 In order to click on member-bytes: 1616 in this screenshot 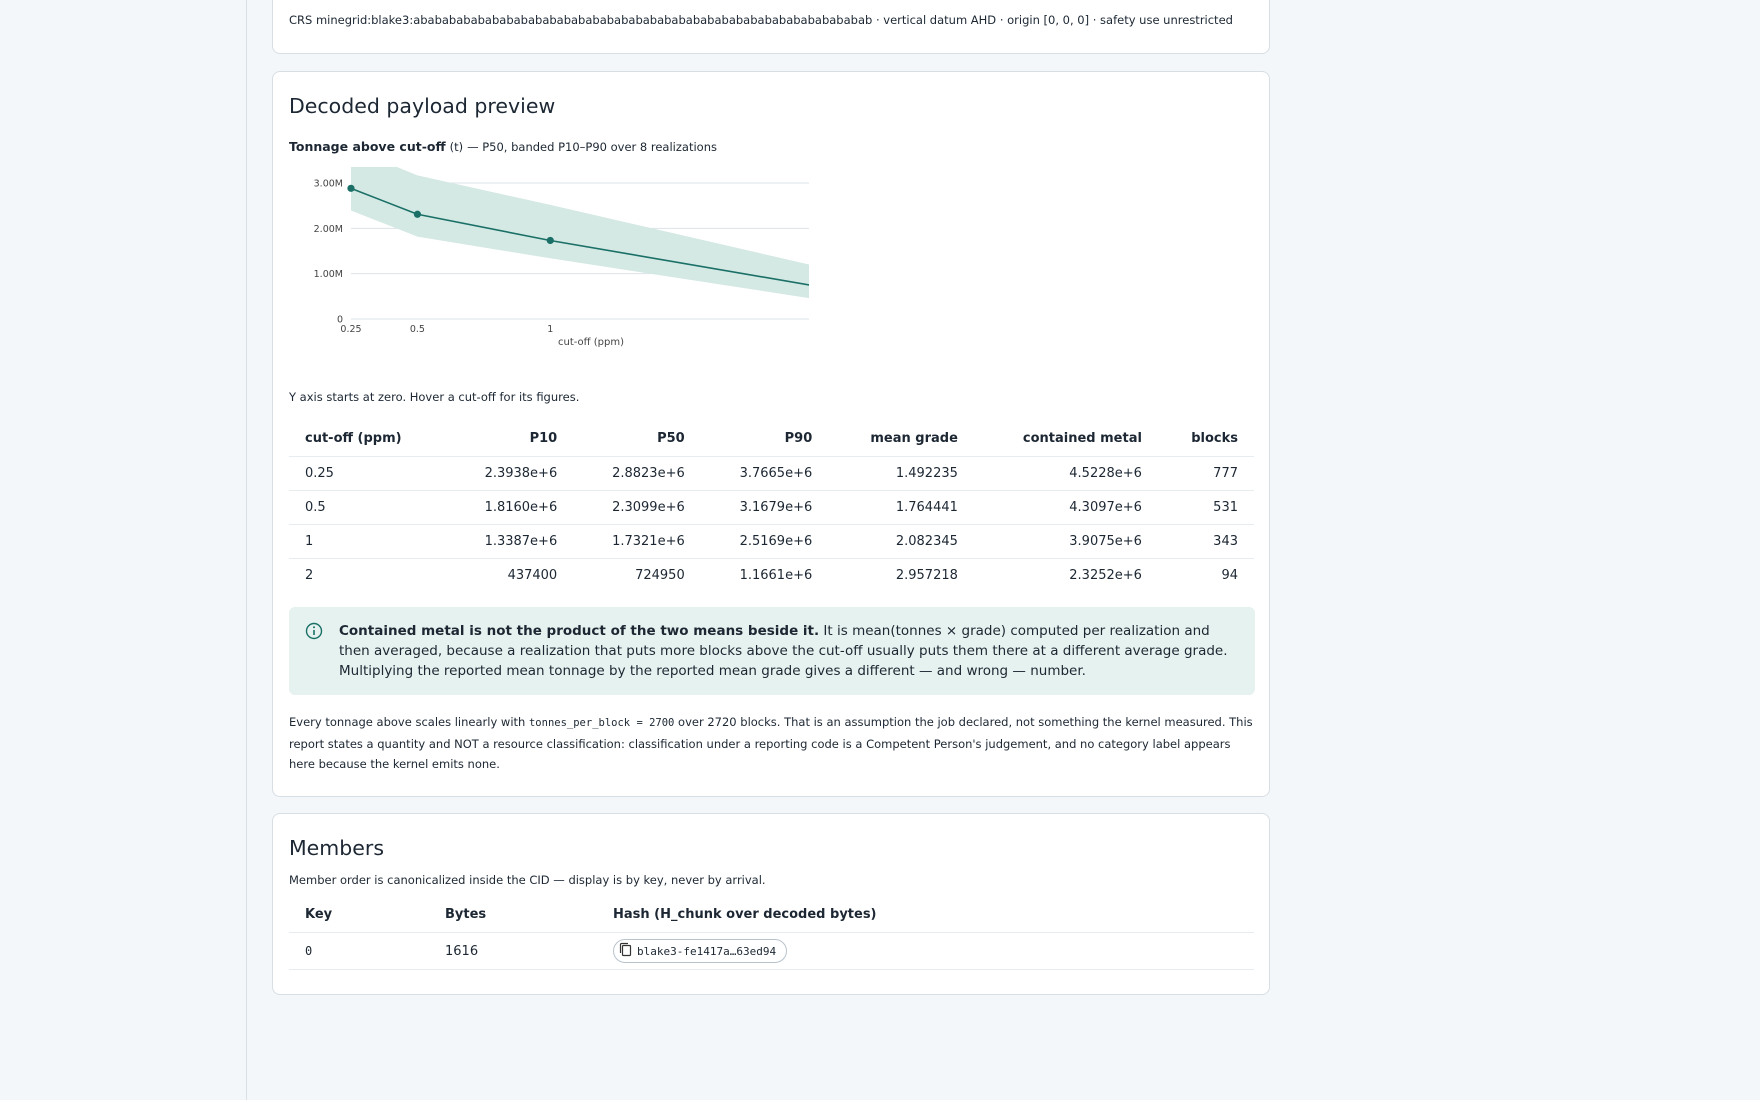, I will do `click(513, 951)`.